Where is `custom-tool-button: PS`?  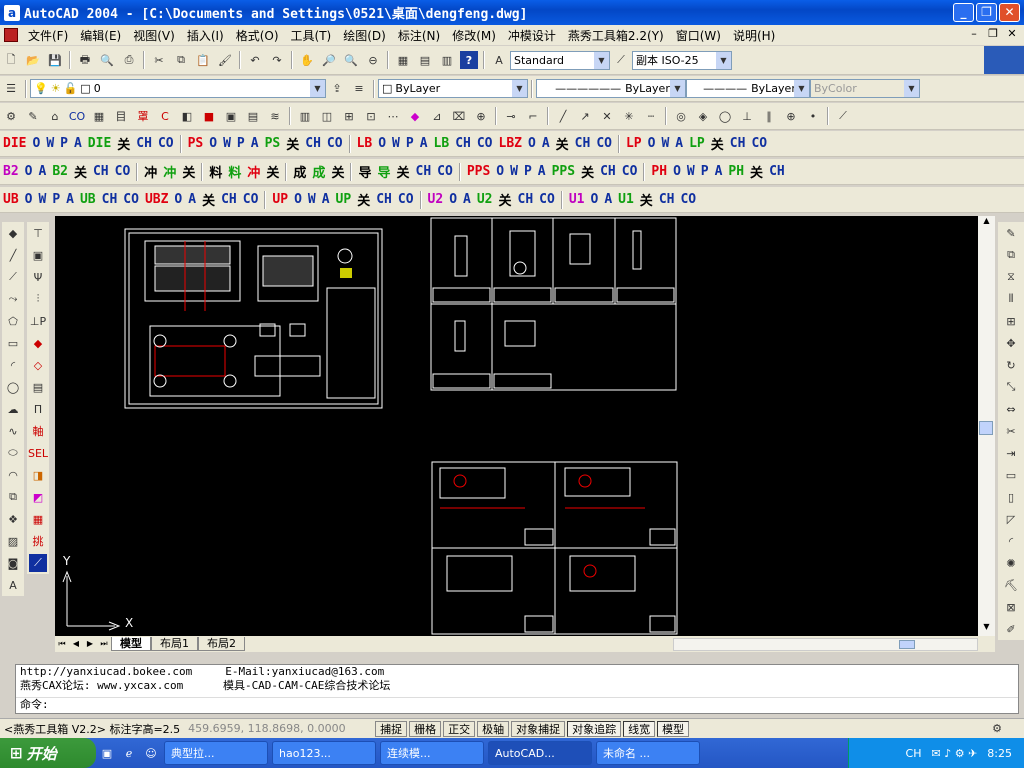 custom-tool-button: PS is located at coordinates (273, 143).